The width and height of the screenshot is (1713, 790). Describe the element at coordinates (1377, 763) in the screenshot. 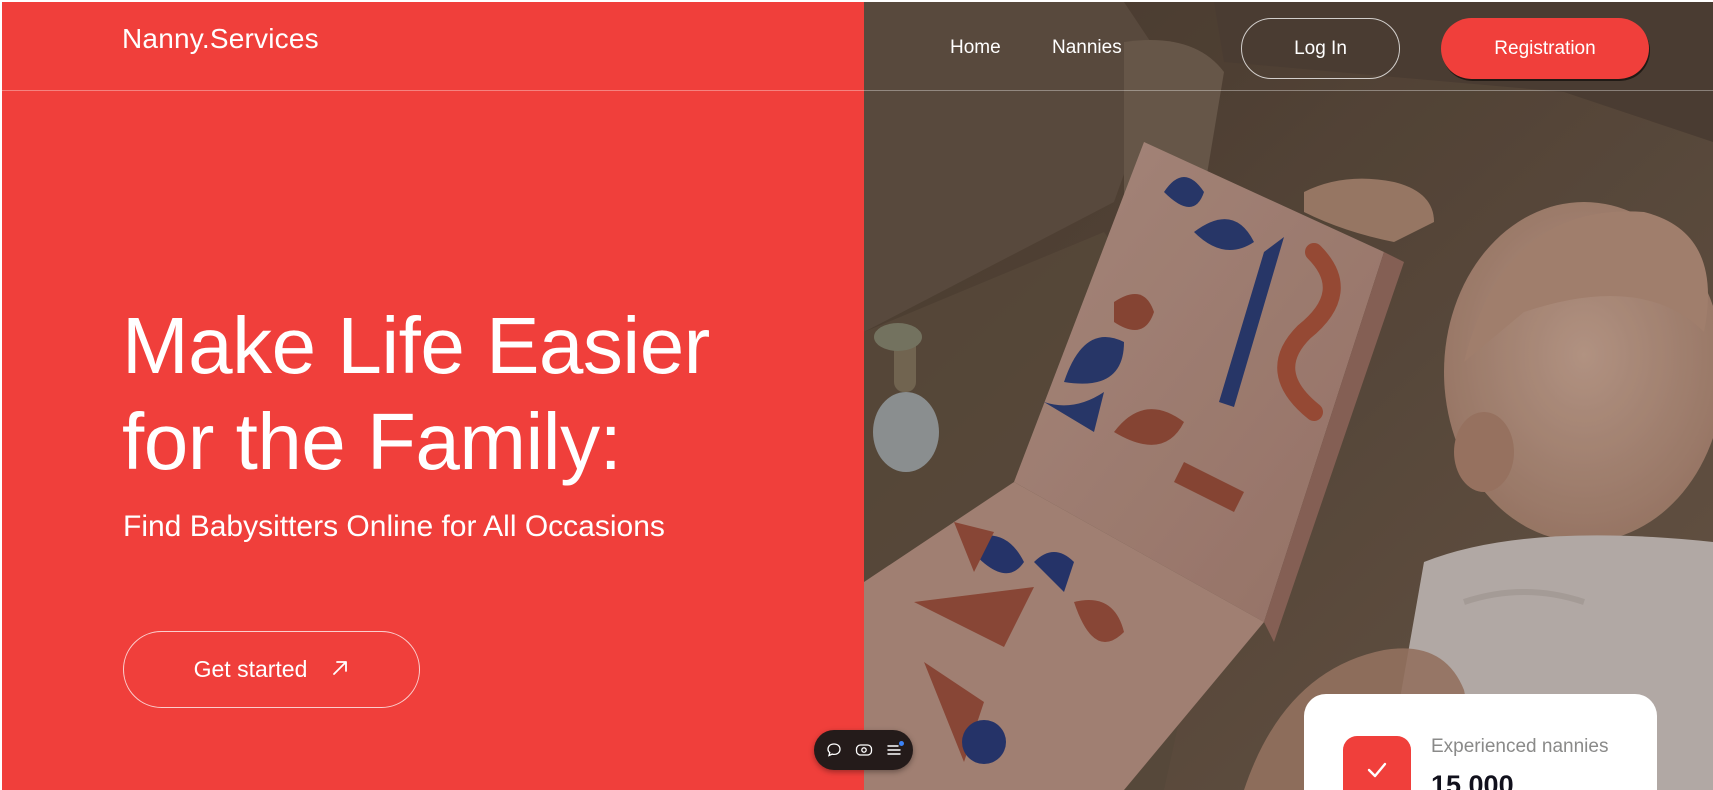

I see `check-icon` at that location.